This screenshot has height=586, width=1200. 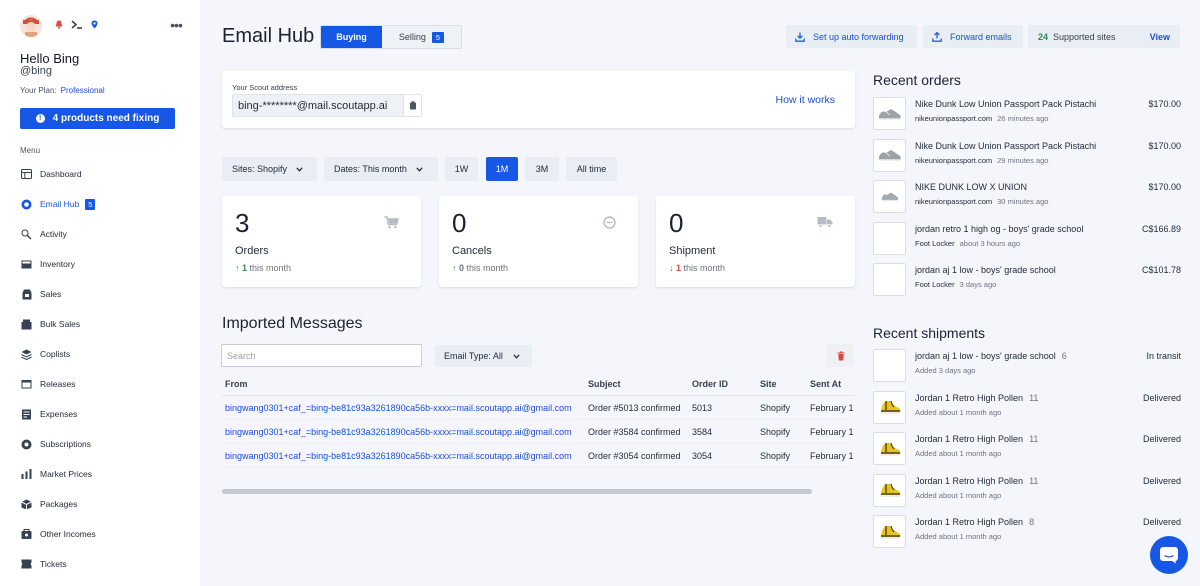 What do you see at coordinates (105, 204) in the screenshot?
I see `sidebar-item-email-hub: Email Hub 5` at bounding box center [105, 204].